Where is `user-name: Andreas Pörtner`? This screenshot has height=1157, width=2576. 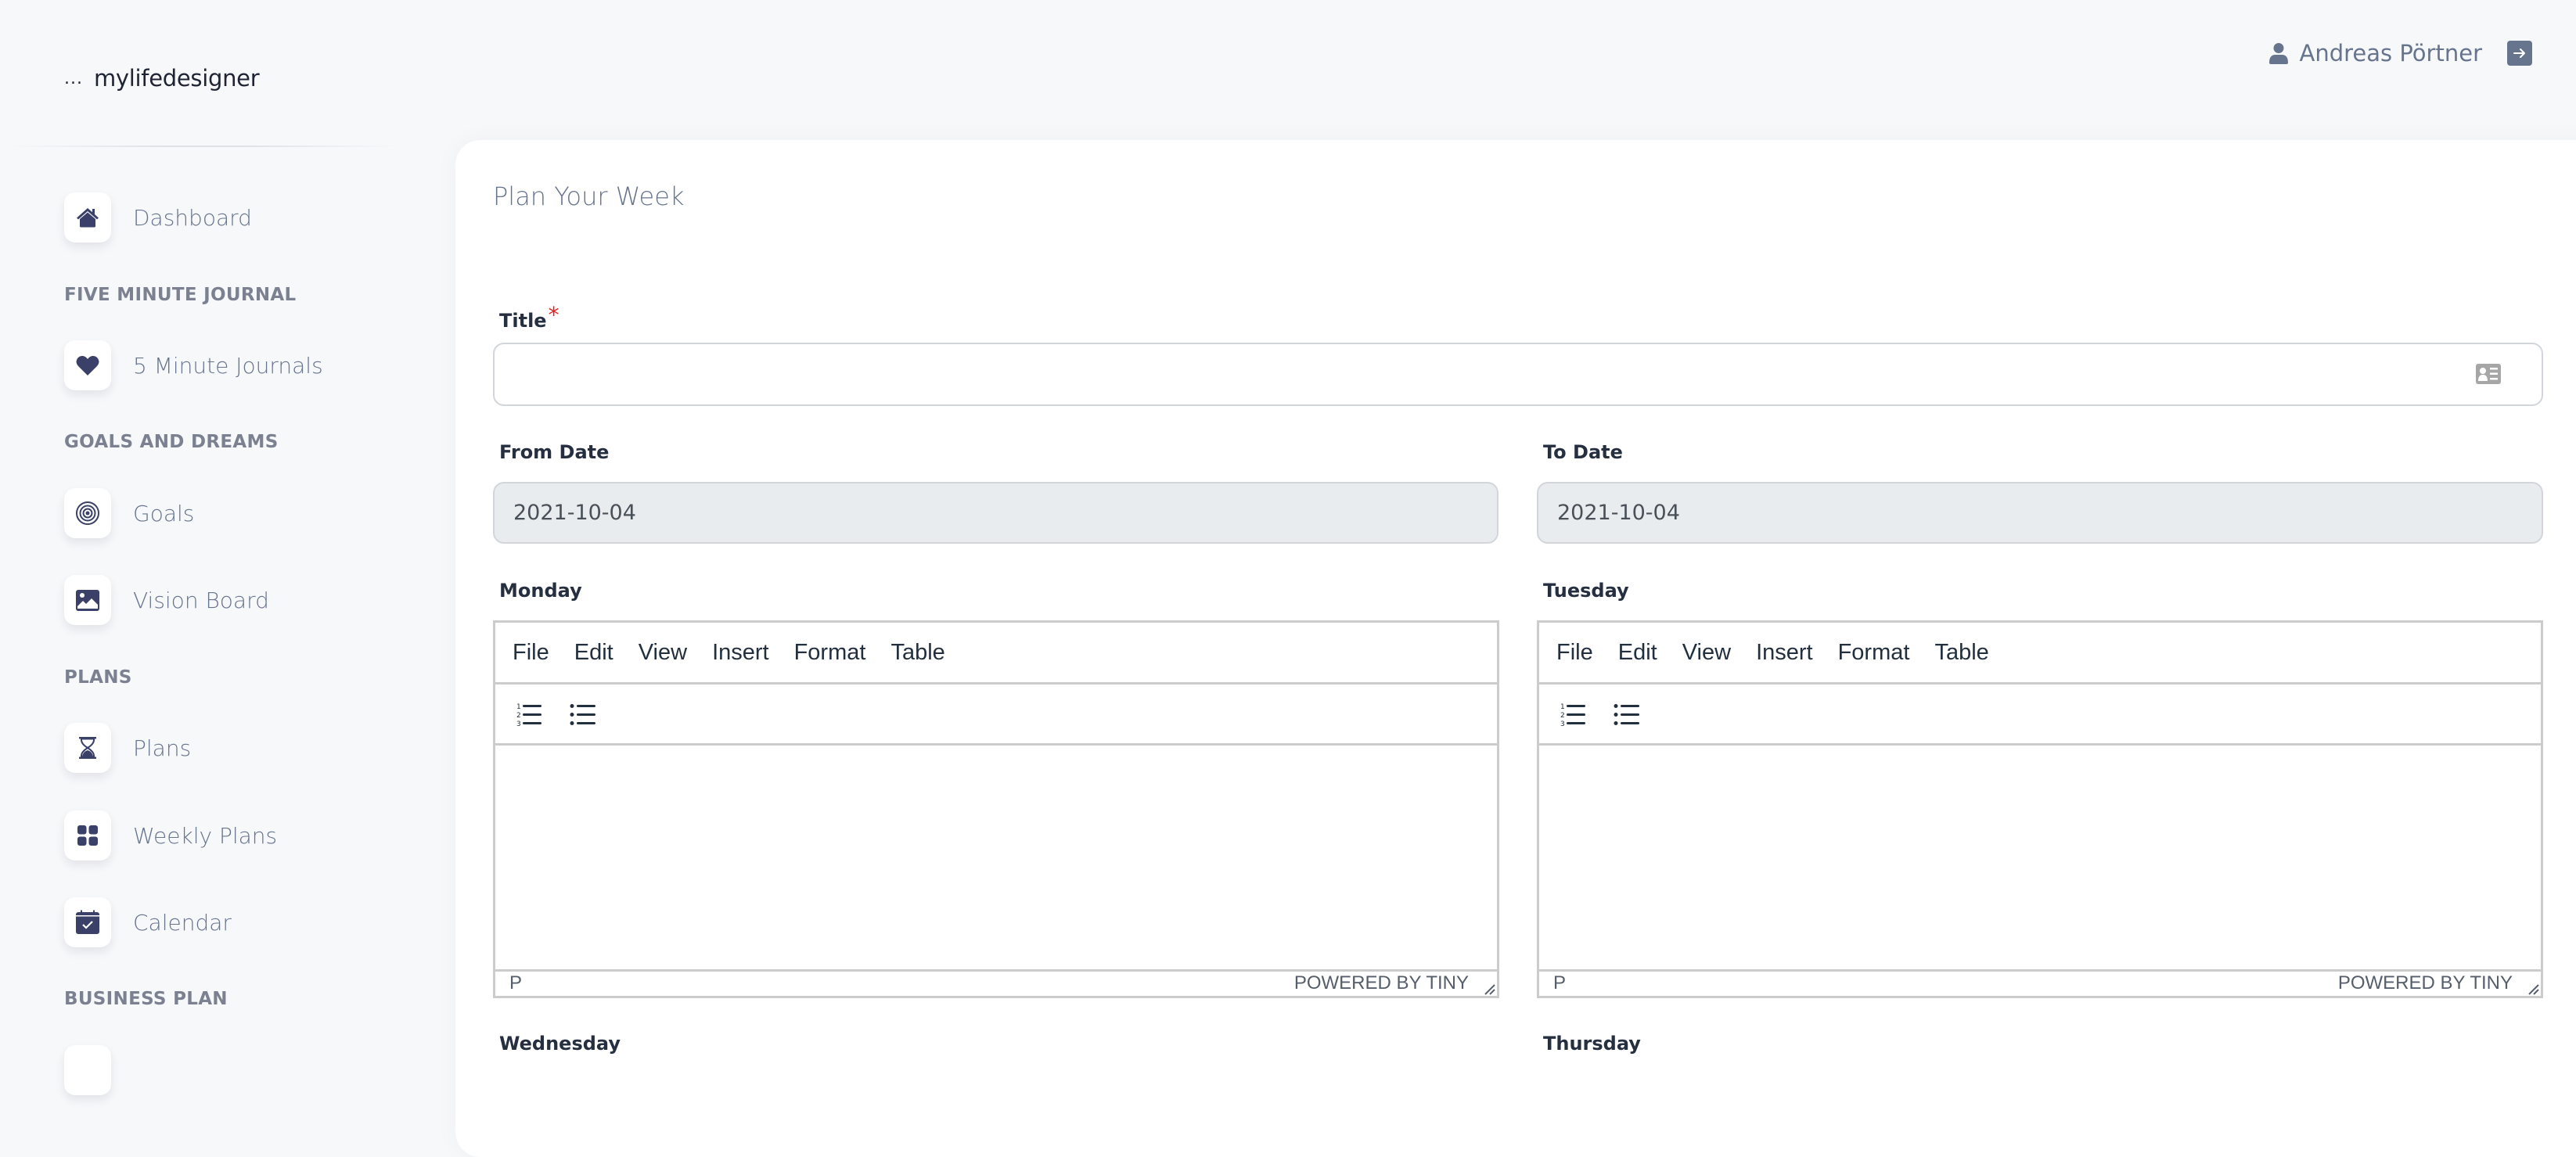
user-name: Andreas Pörtner is located at coordinates (2391, 53).